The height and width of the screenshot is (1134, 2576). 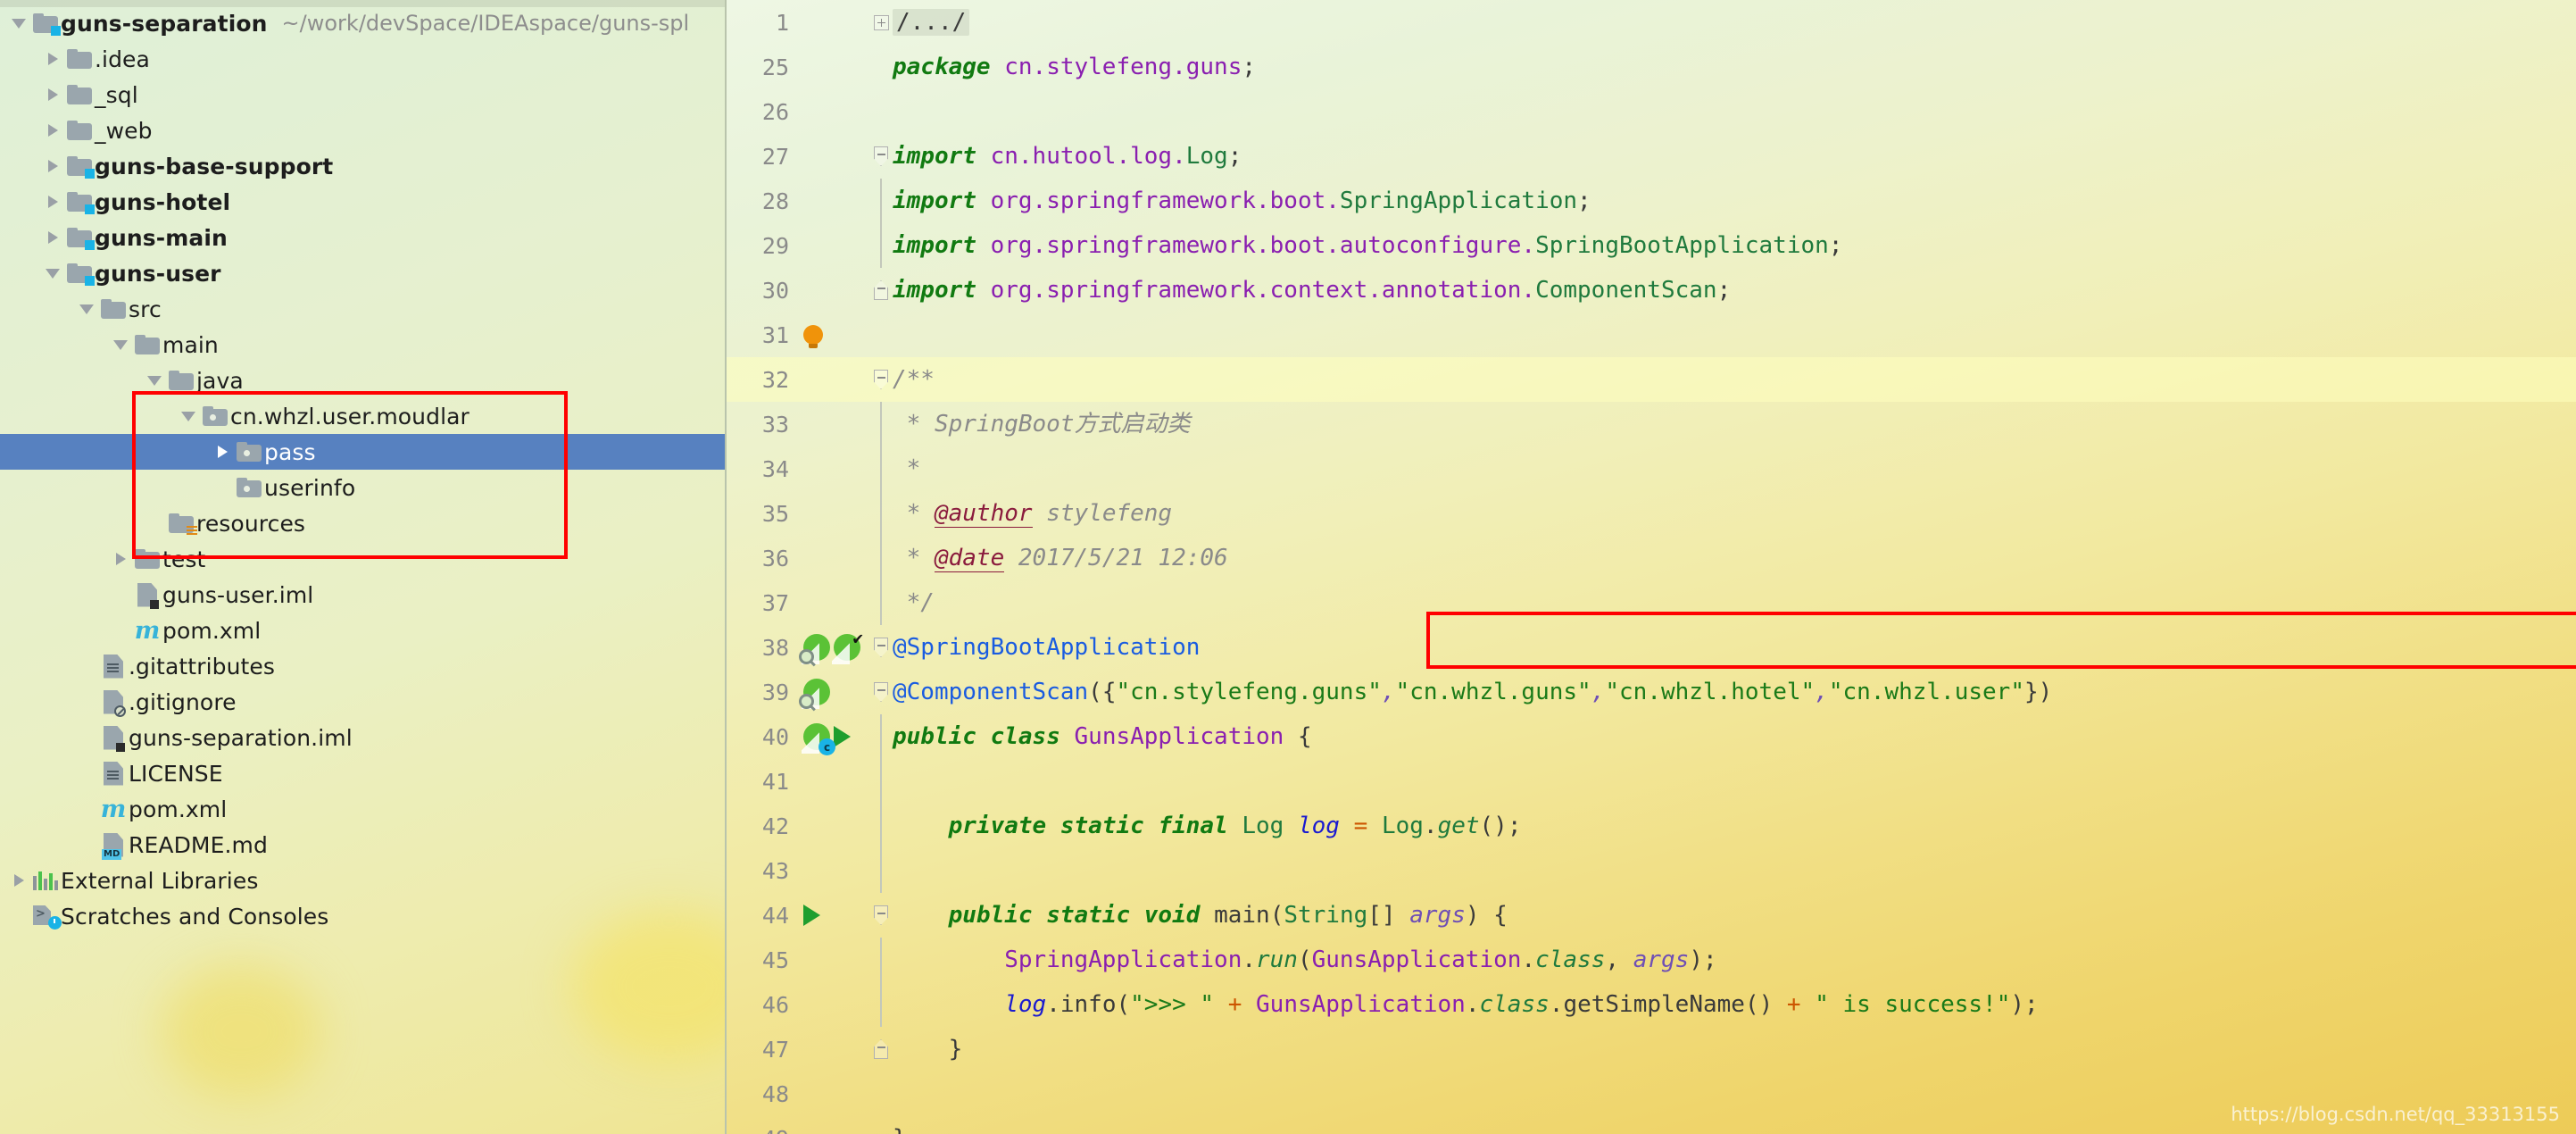 I want to click on line-number: 32, so click(x=762, y=380).